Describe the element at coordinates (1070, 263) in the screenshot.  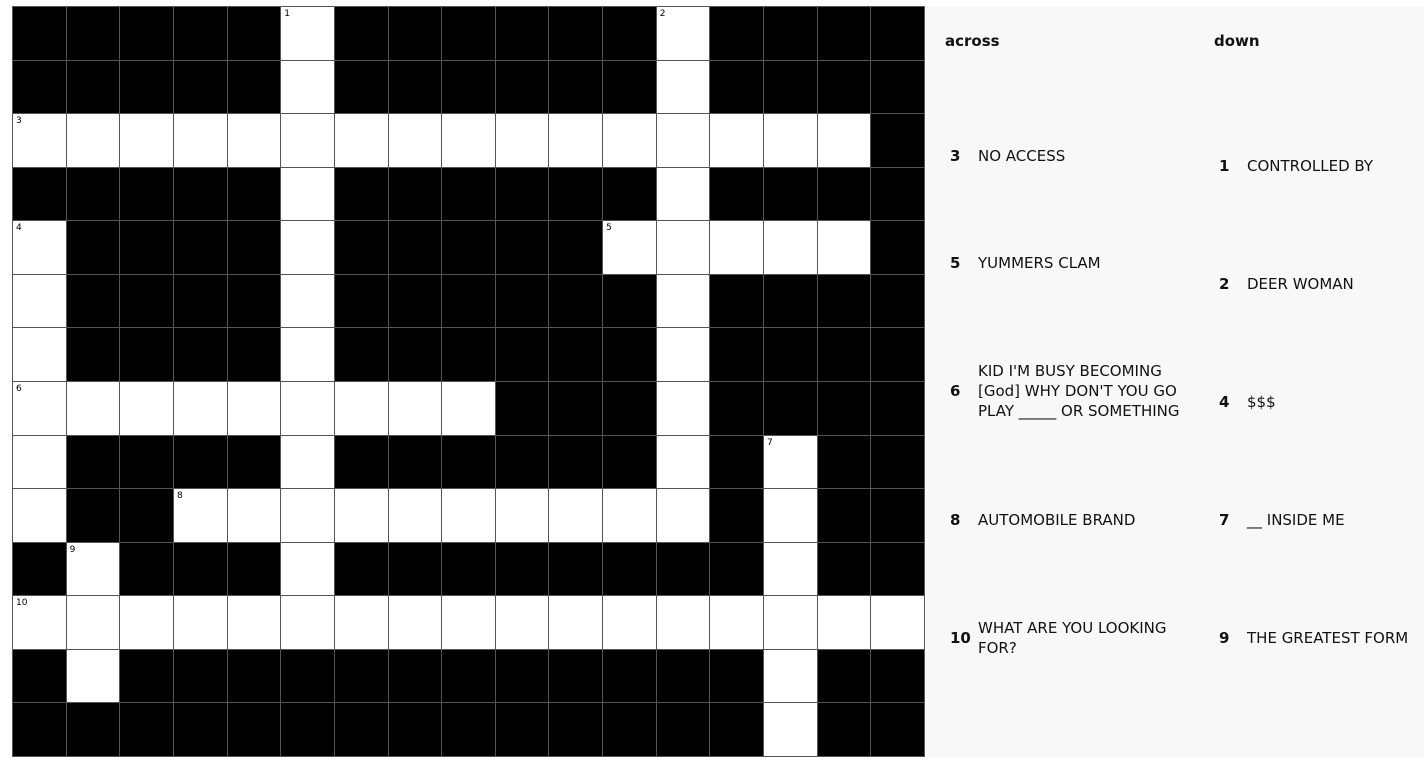
I see `clue-across-5: 5 YUMMERS CLAM` at that location.